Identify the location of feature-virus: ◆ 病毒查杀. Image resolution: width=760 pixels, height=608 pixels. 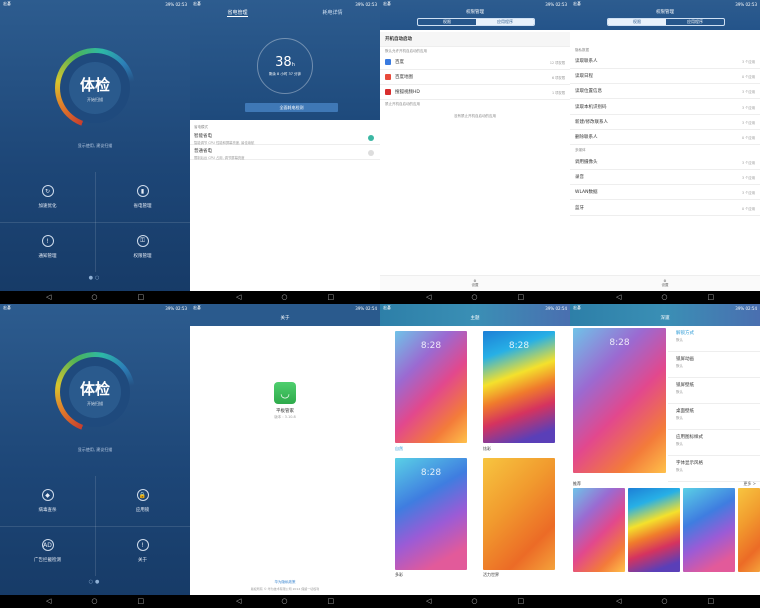
(47, 501).